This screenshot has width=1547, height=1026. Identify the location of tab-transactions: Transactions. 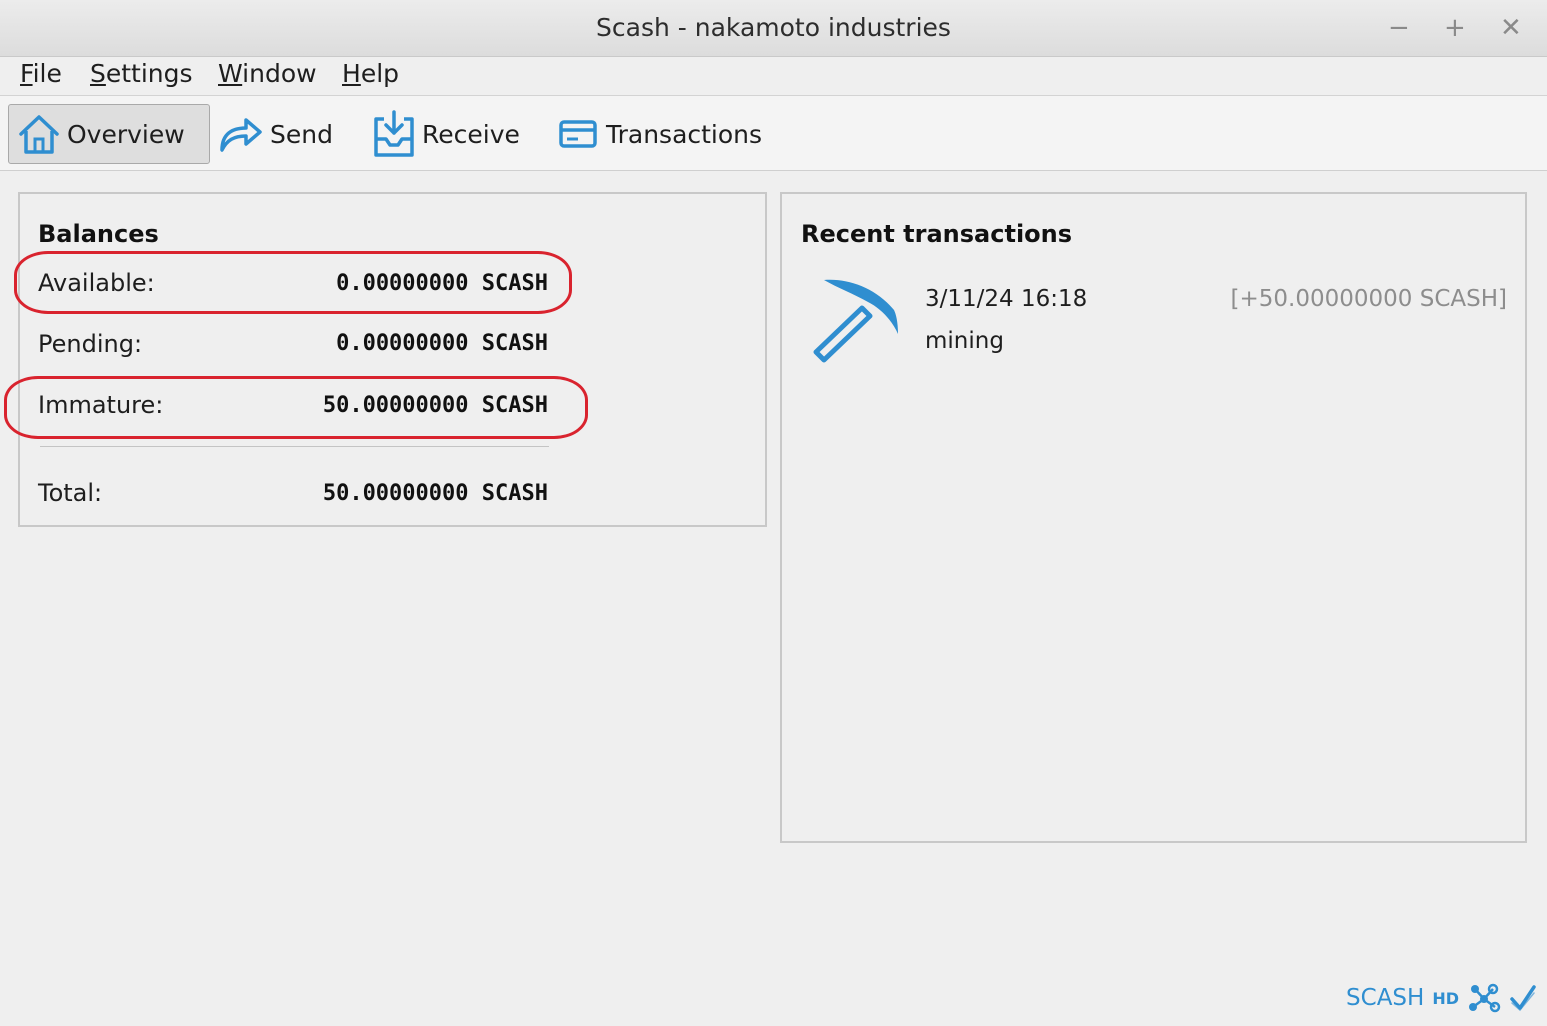
(660, 134).